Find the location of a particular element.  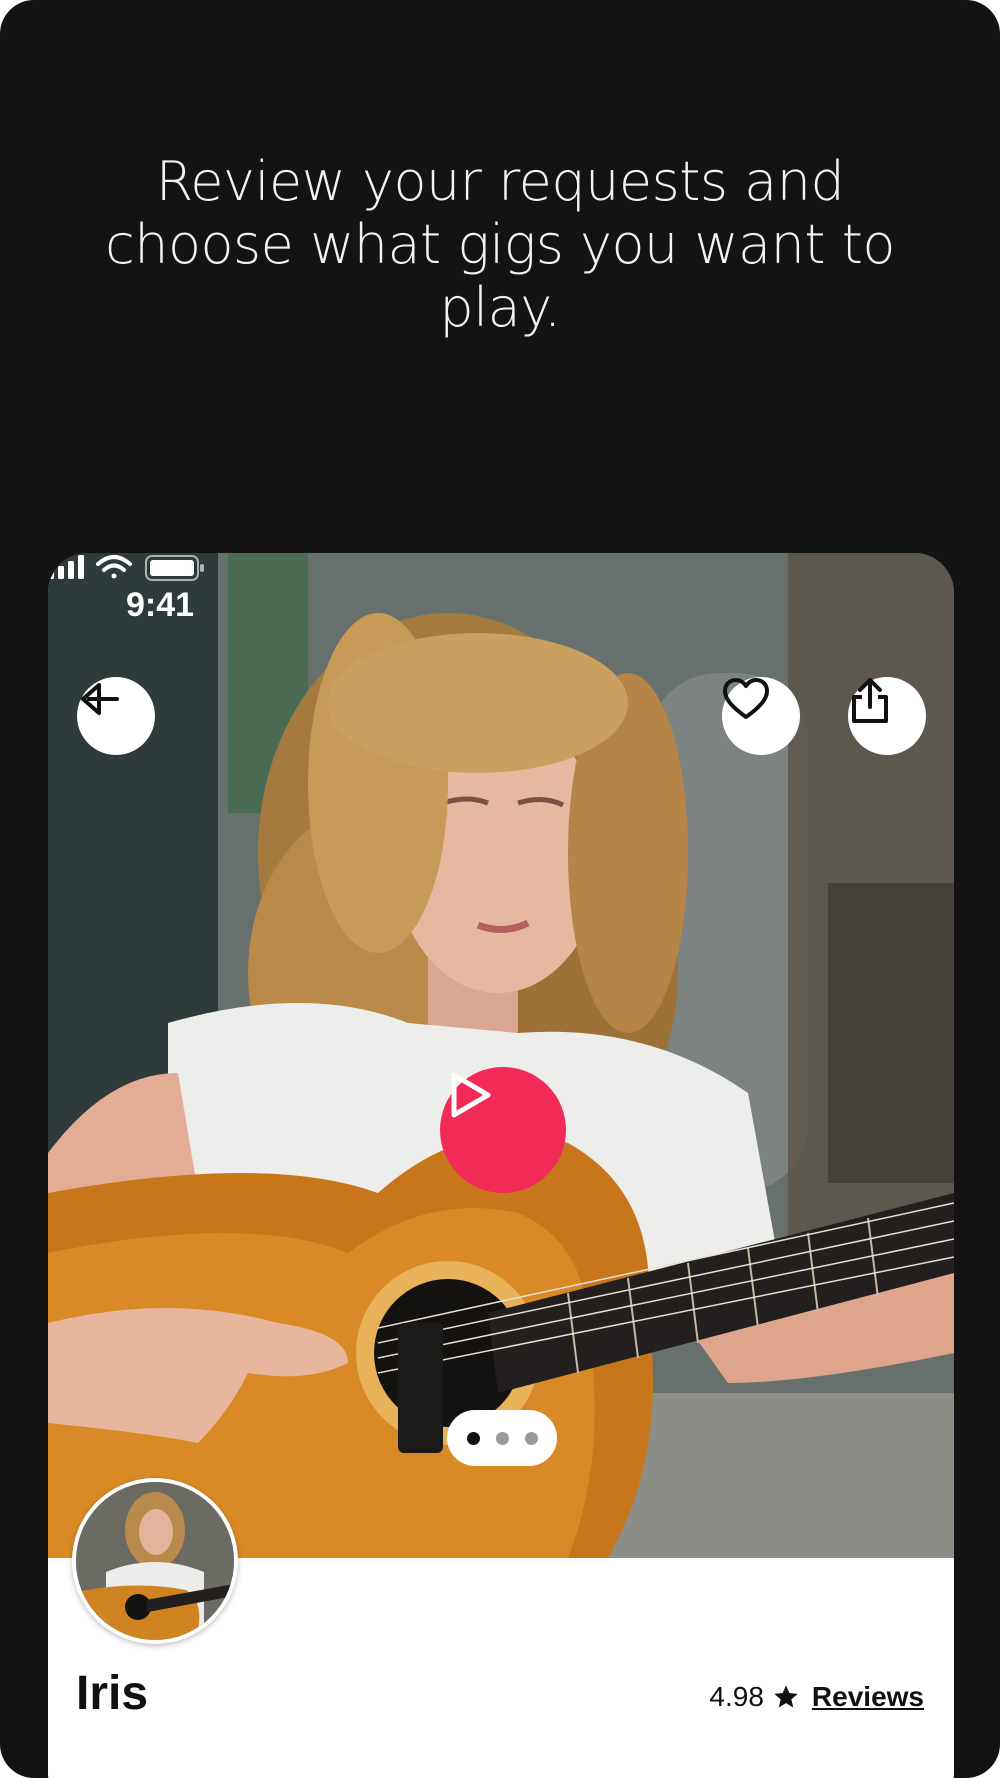

reviews-link: Reviews is located at coordinates (868, 1697).